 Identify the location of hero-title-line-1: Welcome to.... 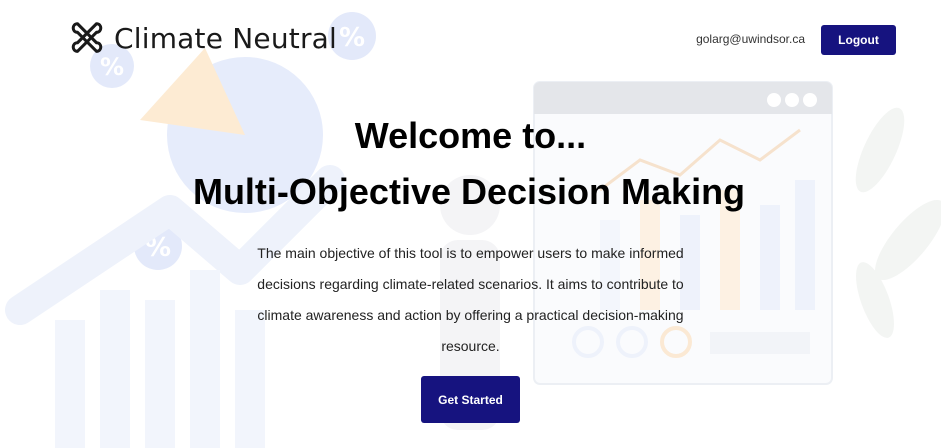
(470, 135).